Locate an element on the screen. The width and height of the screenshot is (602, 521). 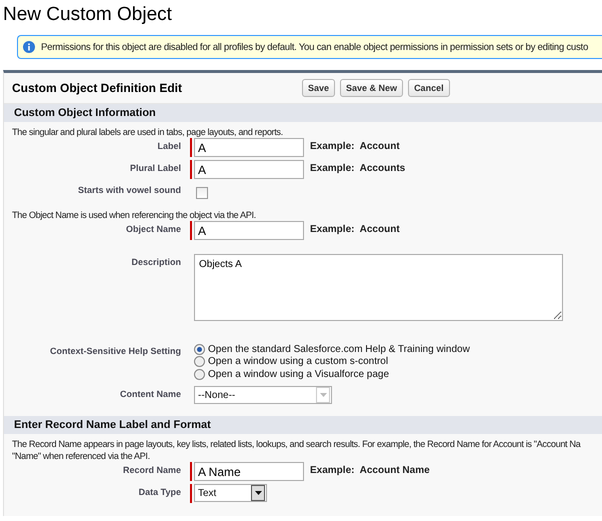
section-header: Enter Record Name Label and Format is located at coordinates (303, 425).